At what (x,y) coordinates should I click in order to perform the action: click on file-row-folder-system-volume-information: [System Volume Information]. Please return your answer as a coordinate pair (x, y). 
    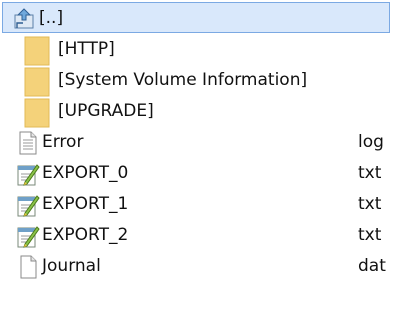
    Looking at the image, I should click on (196, 81).